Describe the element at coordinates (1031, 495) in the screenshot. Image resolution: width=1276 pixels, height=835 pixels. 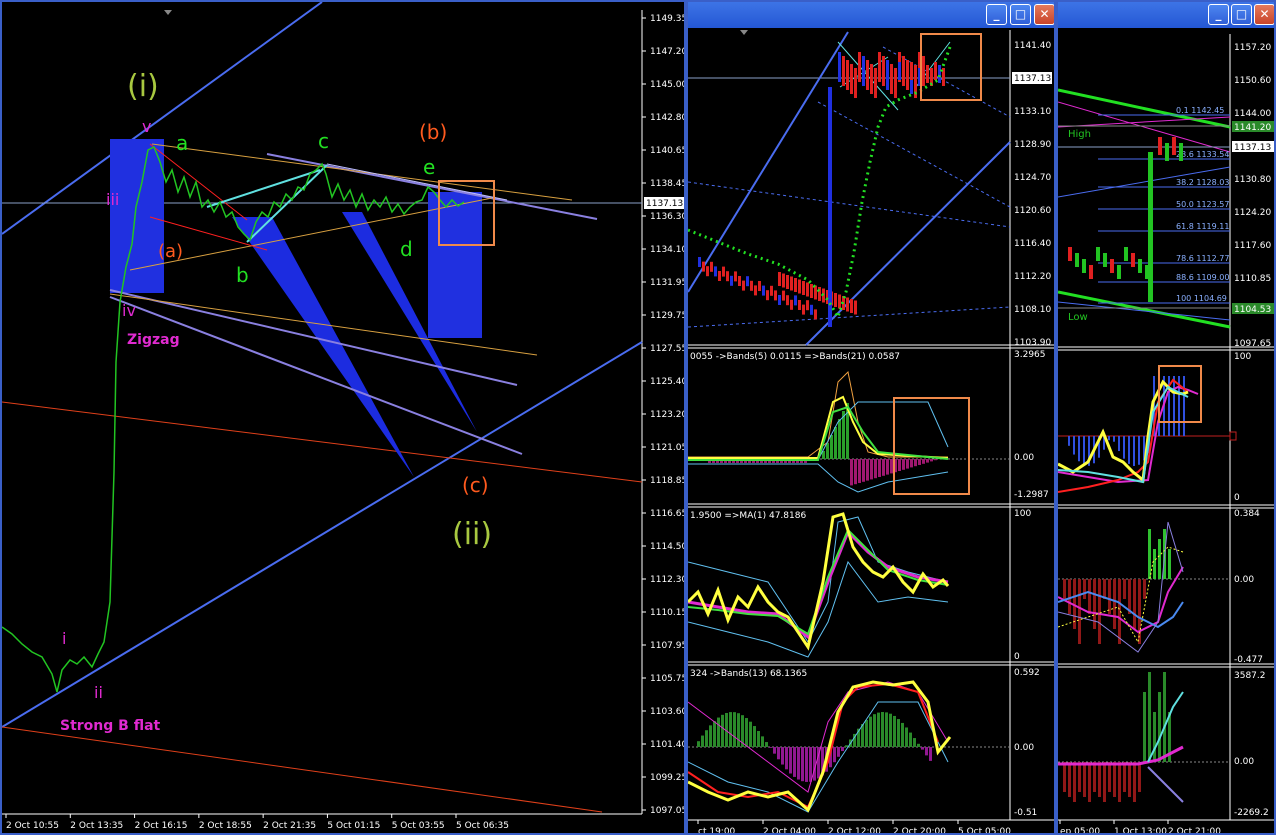
I see `middle-ind1-tick: -1.2987` at that location.